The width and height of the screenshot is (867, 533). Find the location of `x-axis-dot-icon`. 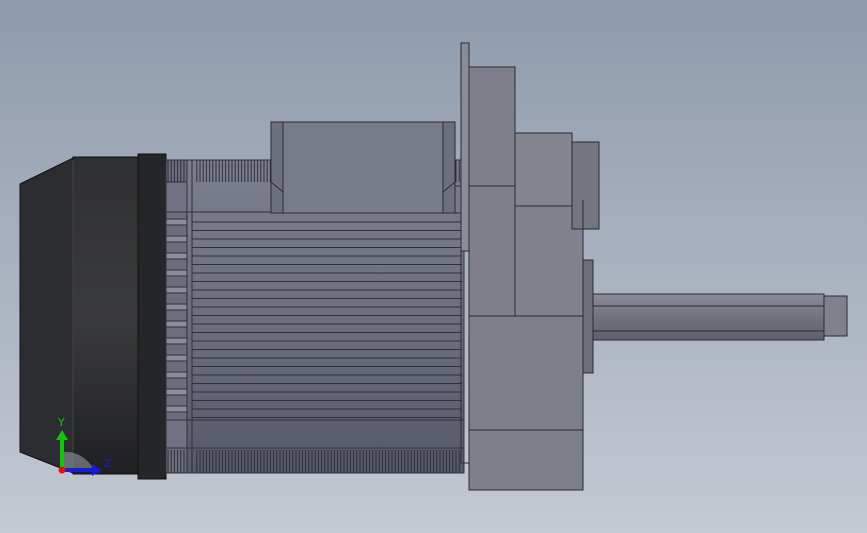

x-axis-dot-icon is located at coordinates (62, 470).